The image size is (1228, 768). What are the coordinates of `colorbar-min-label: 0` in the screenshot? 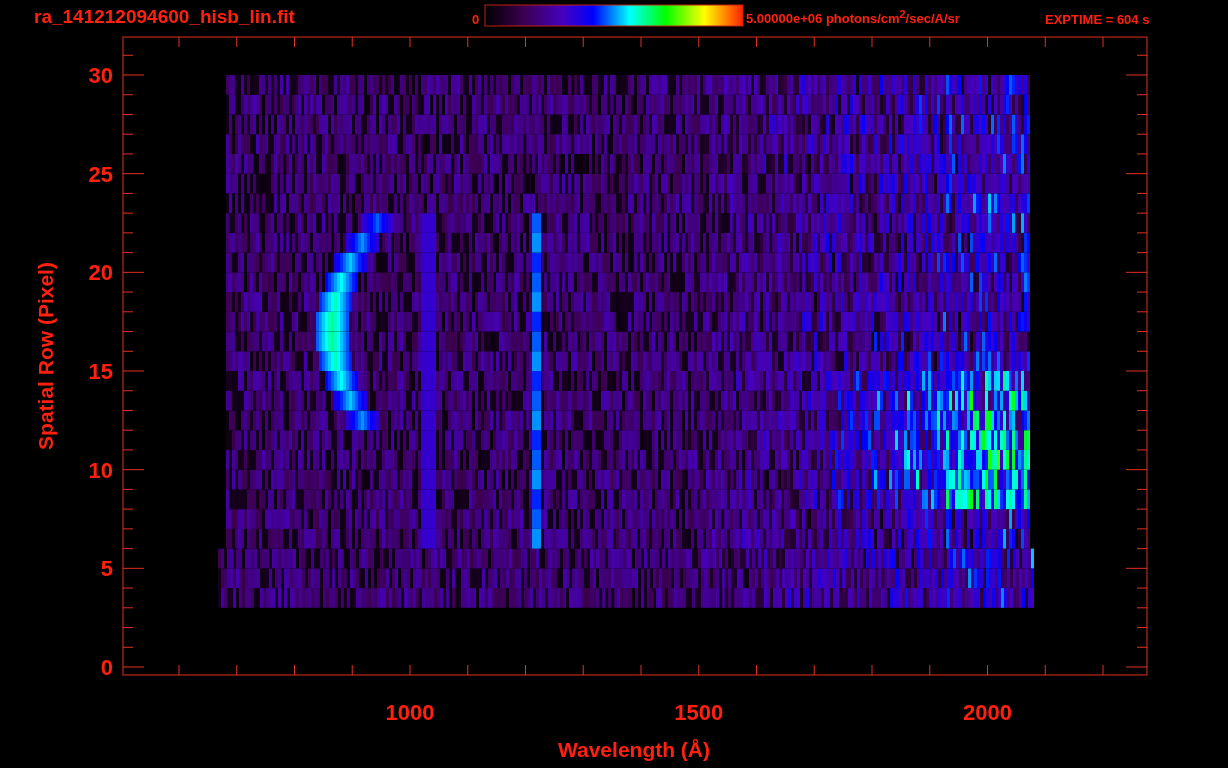 It's located at (476, 19).